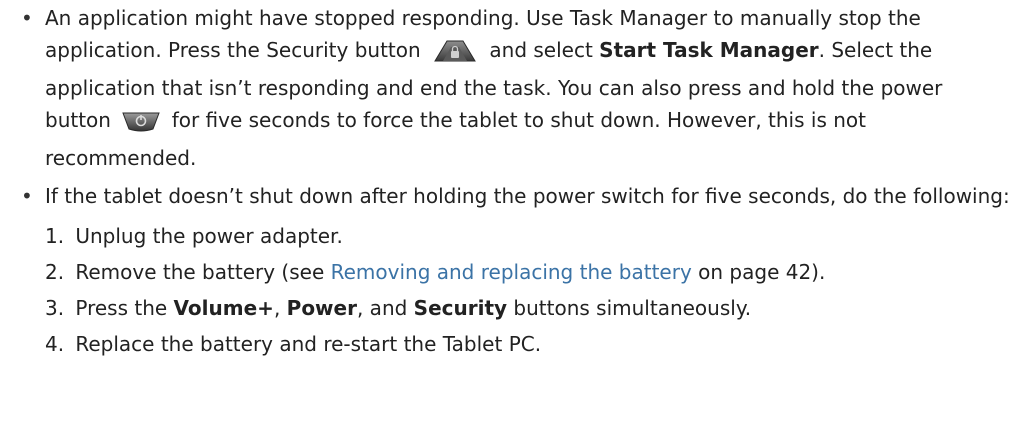 The image size is (1022, 428). Describe the element at coordinates (385, 308) in the screenshot. I see `step-text: , and` at that location.